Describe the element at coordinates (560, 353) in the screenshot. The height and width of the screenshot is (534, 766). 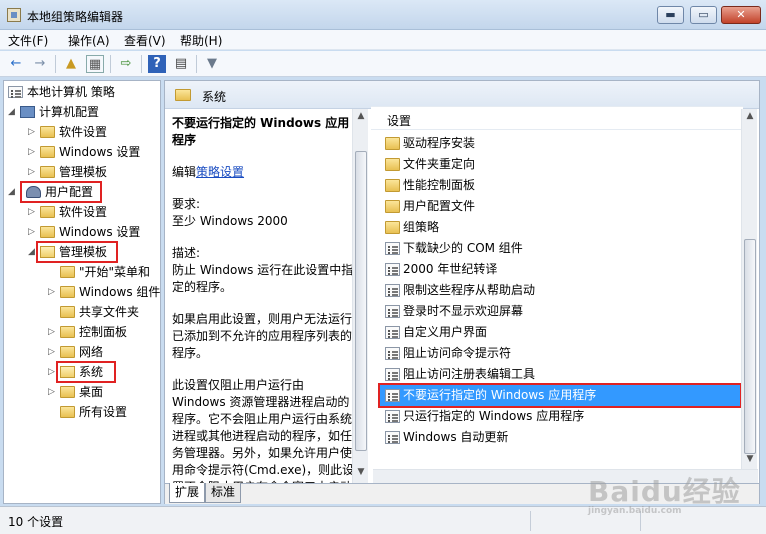
I see `list-setting-row: 阻止访问命令提示符` at that location.